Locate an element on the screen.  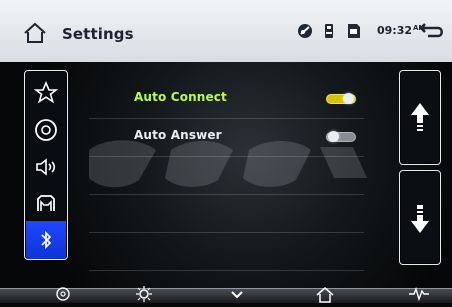
time-text: 09:32 is located at coordinates (395, 30).